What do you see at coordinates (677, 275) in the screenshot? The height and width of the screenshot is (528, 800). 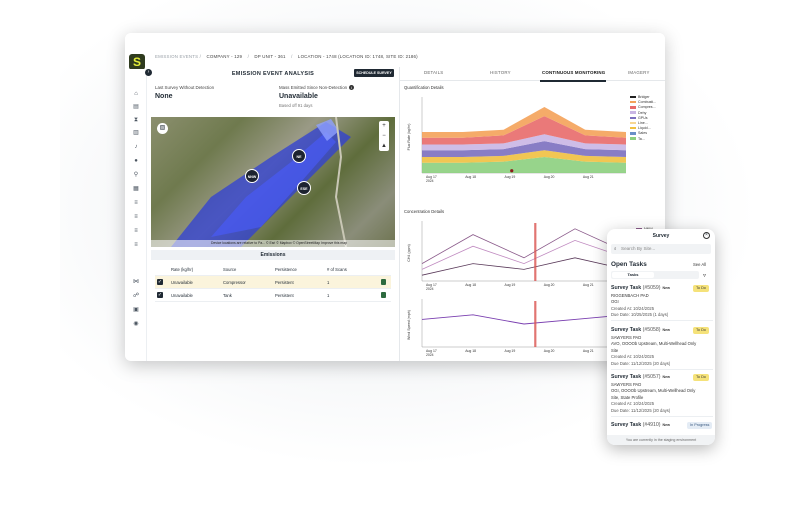 I see `segment-other` at bounding box center [677, 275].